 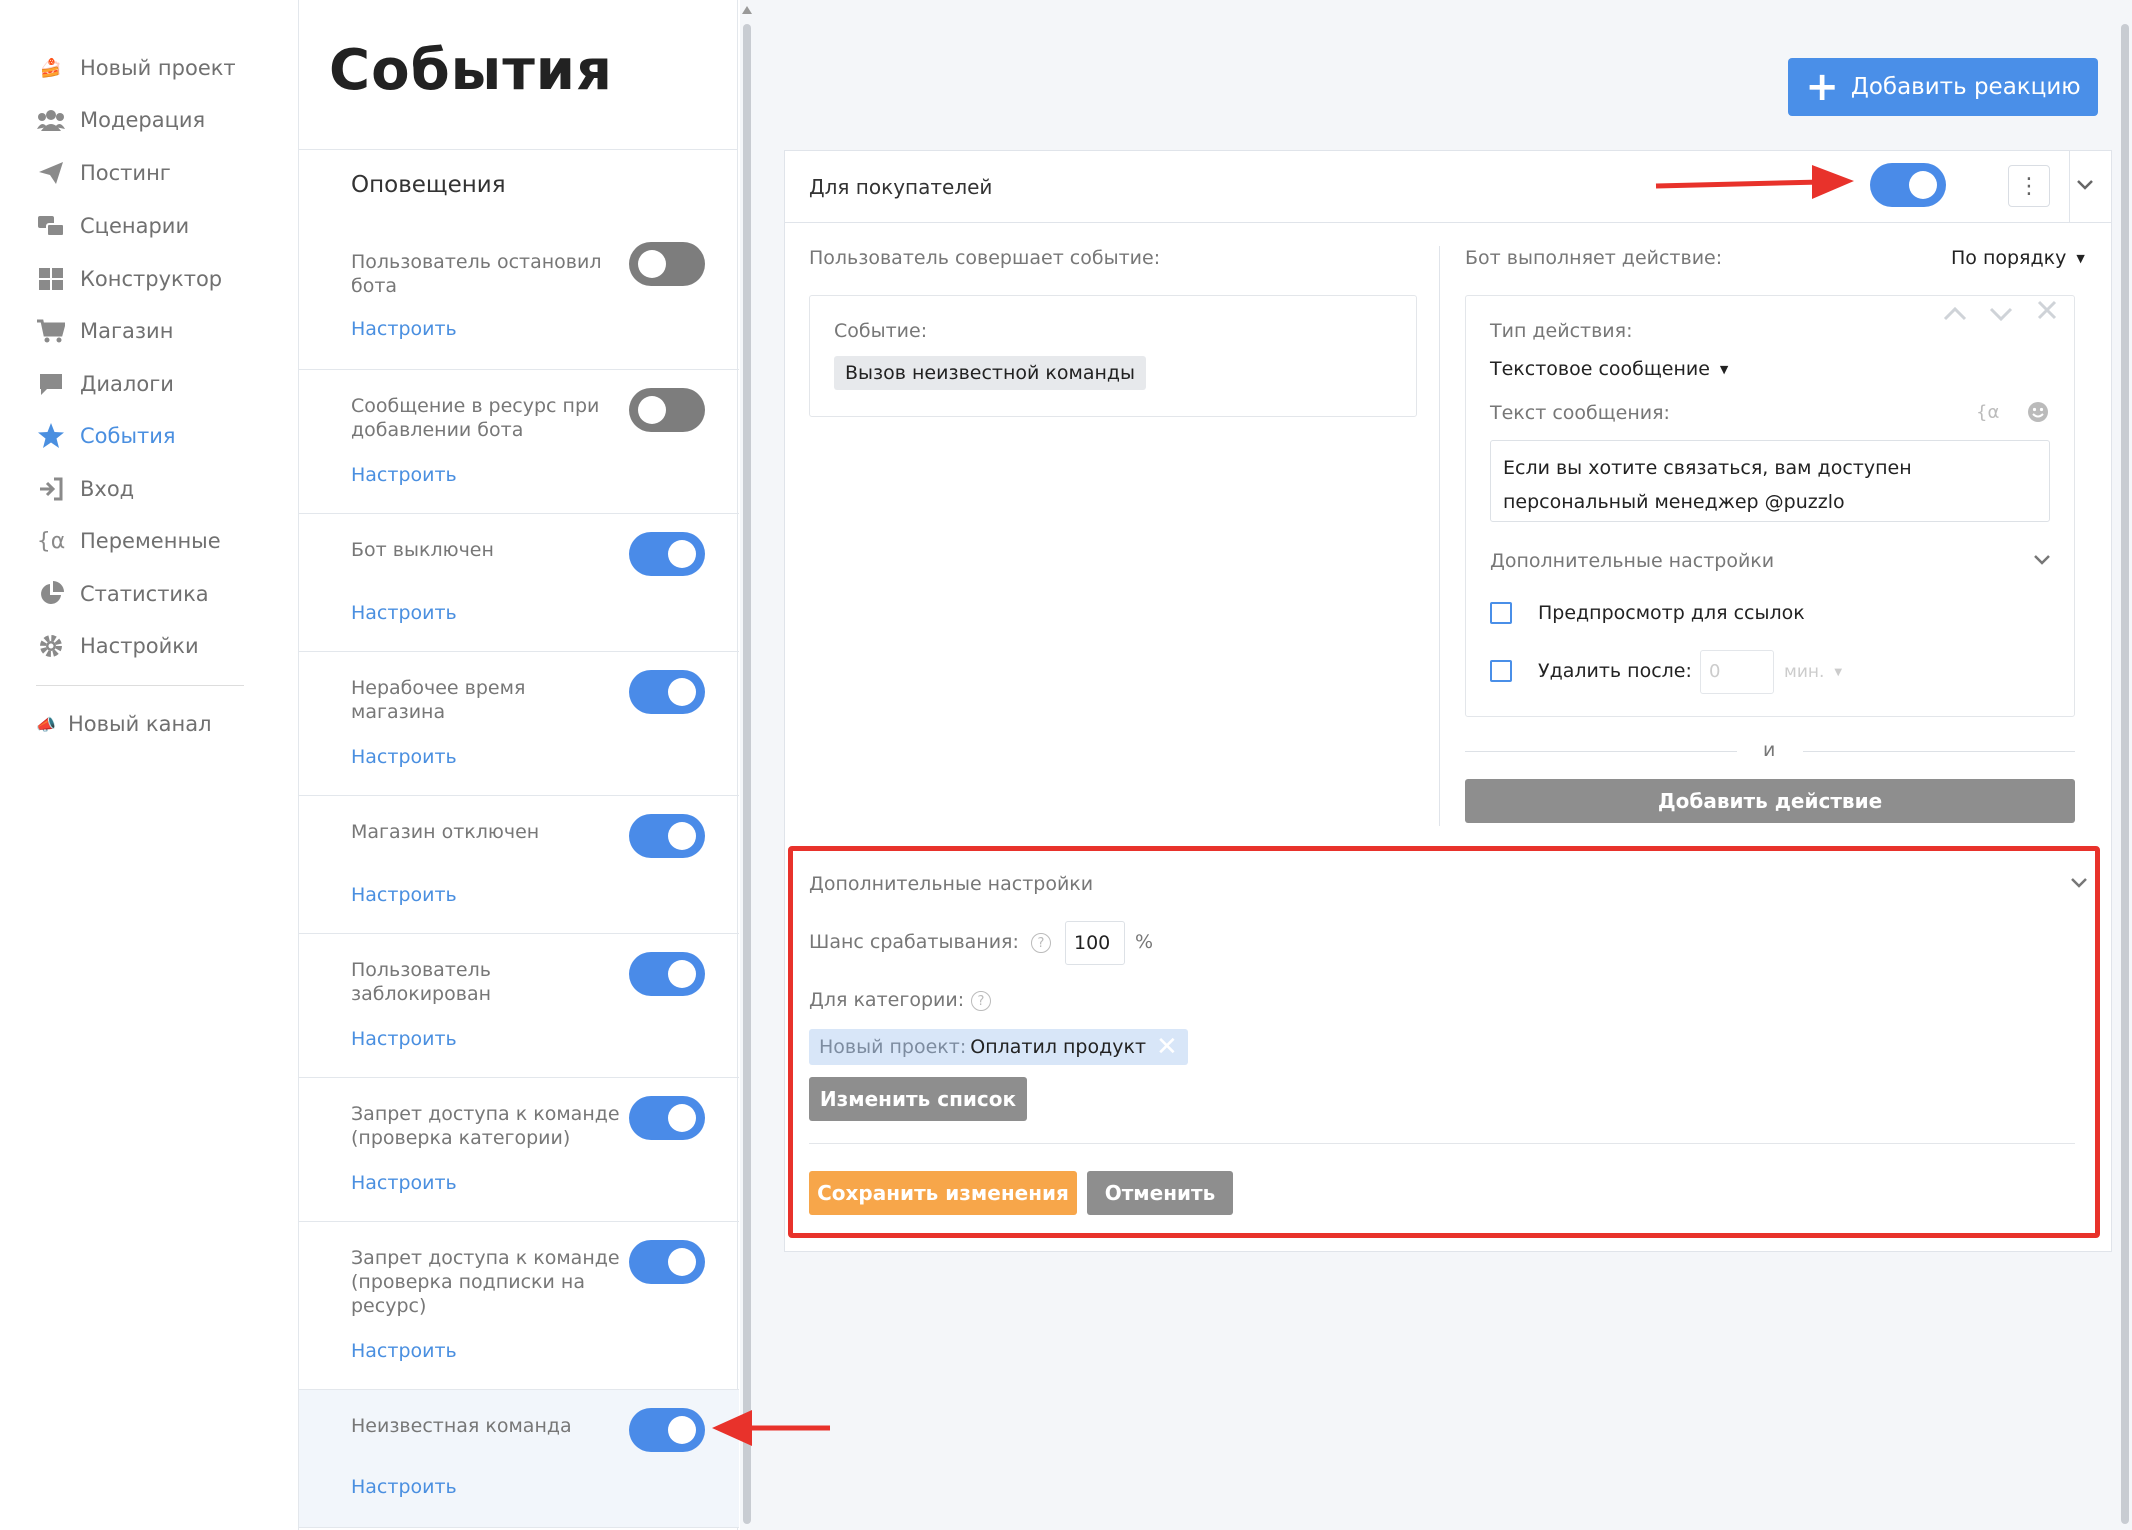 What do you see at coordinates (1615, 671) in the screenshot?
I see `delete-after-label: Удалить после:` at bounding box center [1615, 671].